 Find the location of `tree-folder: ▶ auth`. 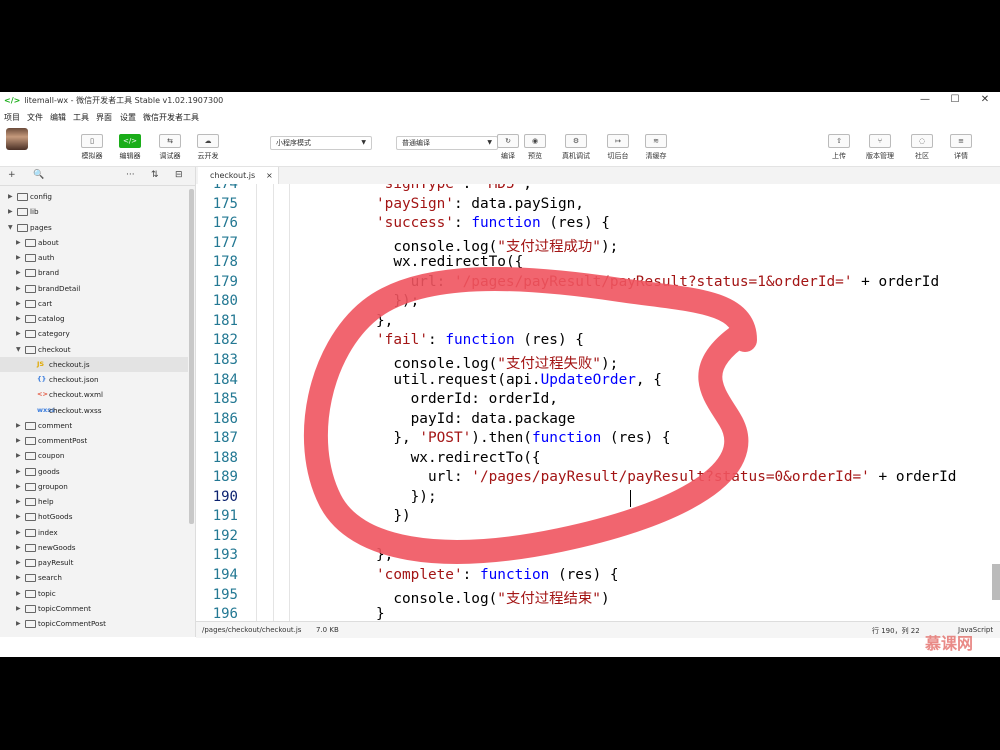

tree-folder: ▶ auth is located at coordinates (94, 257).